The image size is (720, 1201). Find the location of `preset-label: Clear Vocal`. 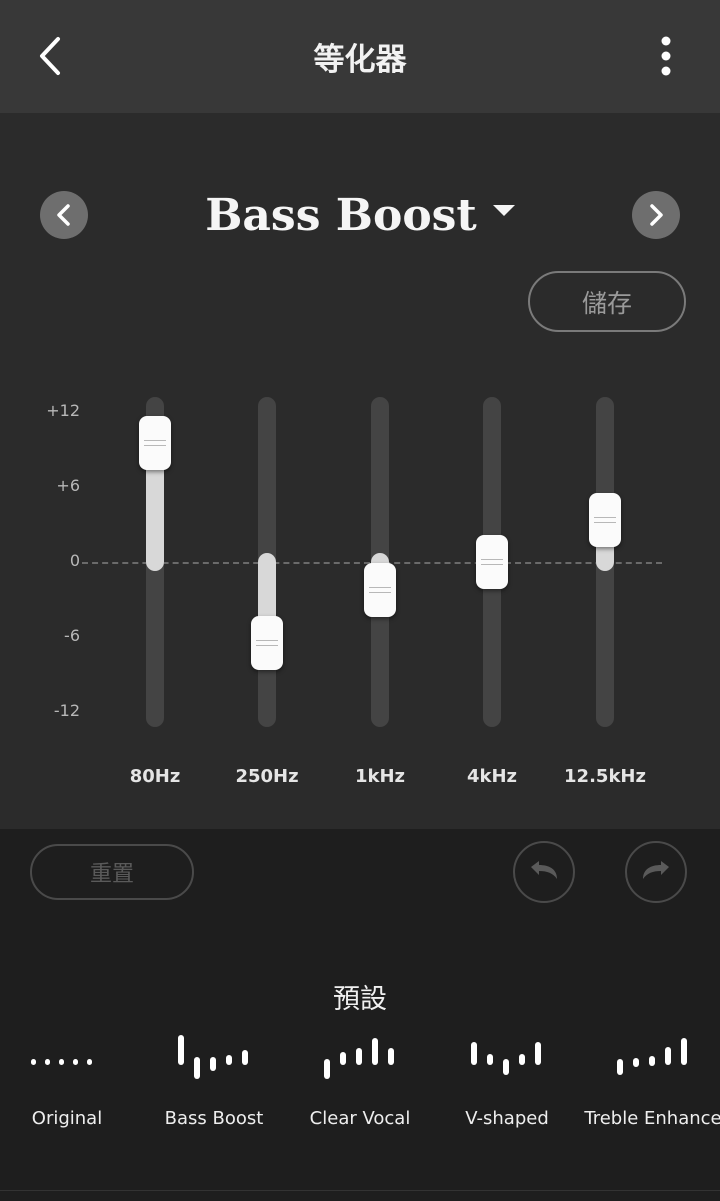

preset-label: Clear Vocal is located at coordinates (360, 1118).